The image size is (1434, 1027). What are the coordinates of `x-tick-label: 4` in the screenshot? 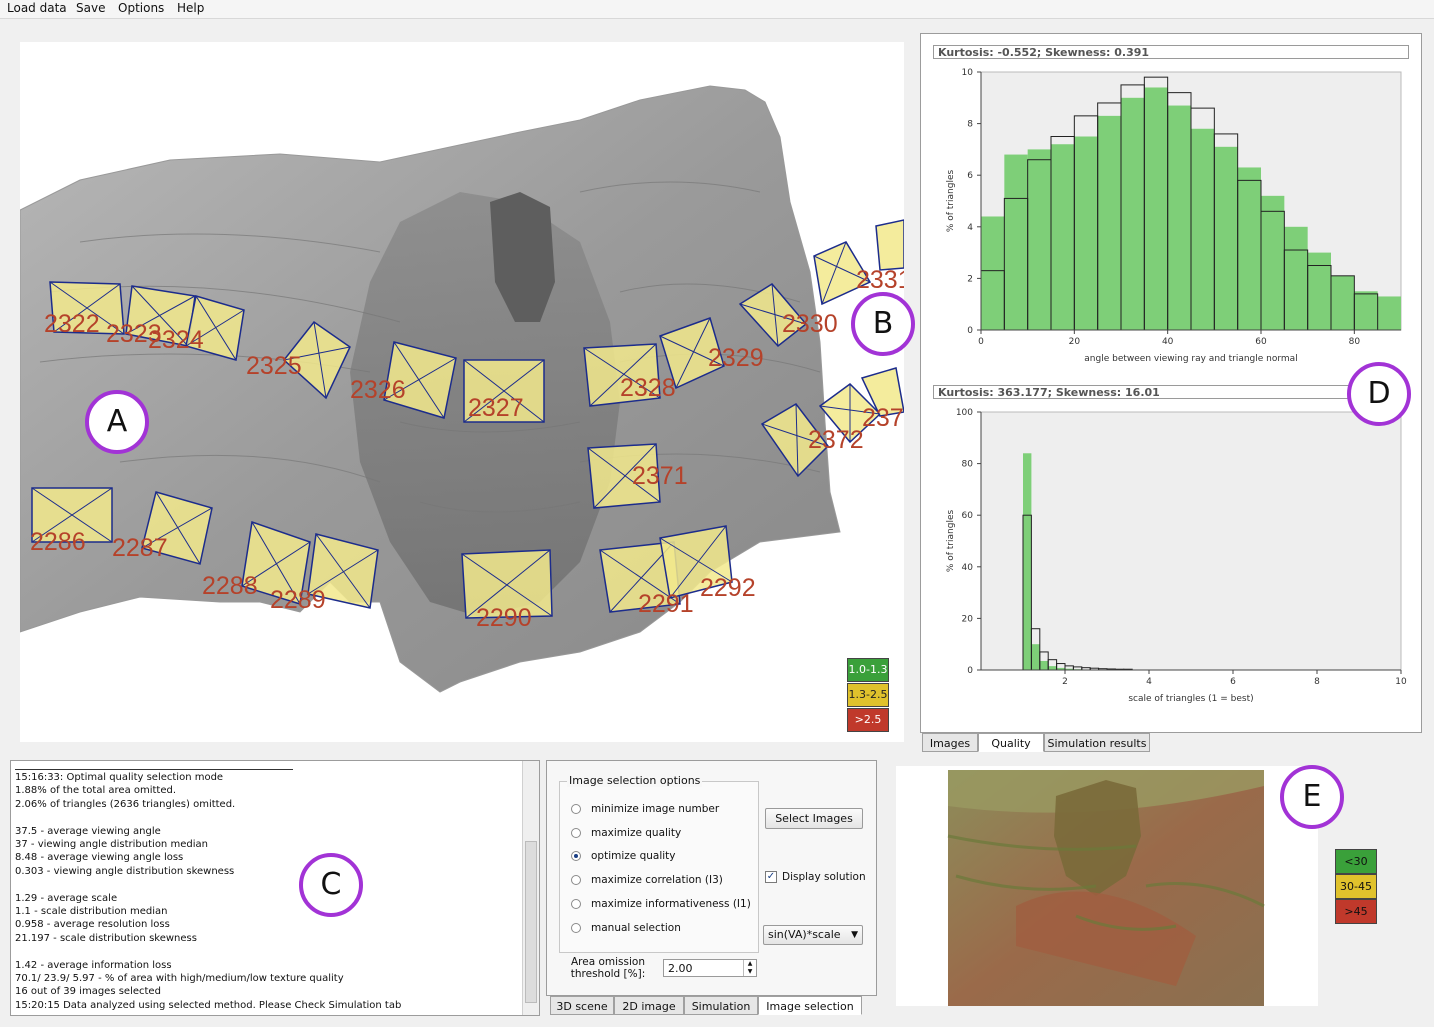 It's located at (1149, 682).